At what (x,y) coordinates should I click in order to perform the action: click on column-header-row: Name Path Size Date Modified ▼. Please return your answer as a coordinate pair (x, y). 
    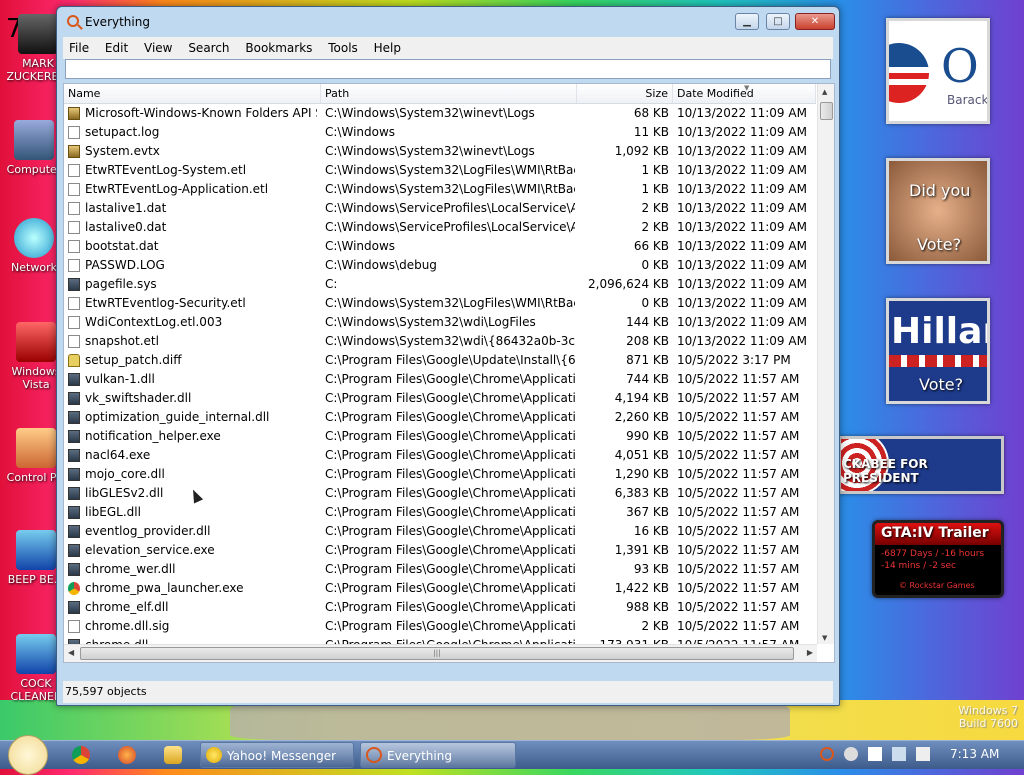
    Looking at the image, I should click on (440, 94).